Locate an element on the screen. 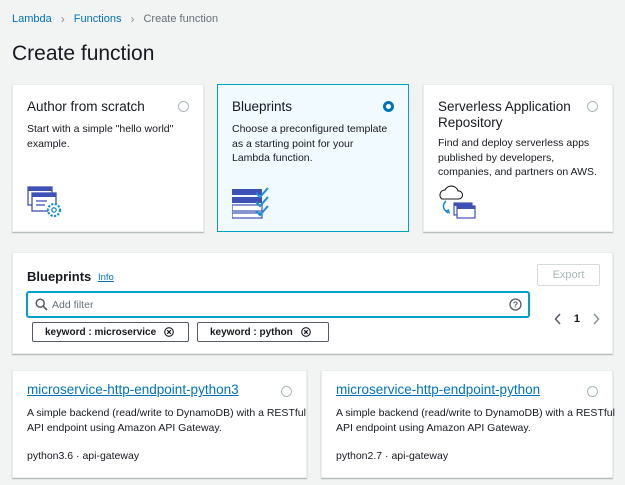  filter-token-label: keyword : microservice is located at coordinates (101, 332).